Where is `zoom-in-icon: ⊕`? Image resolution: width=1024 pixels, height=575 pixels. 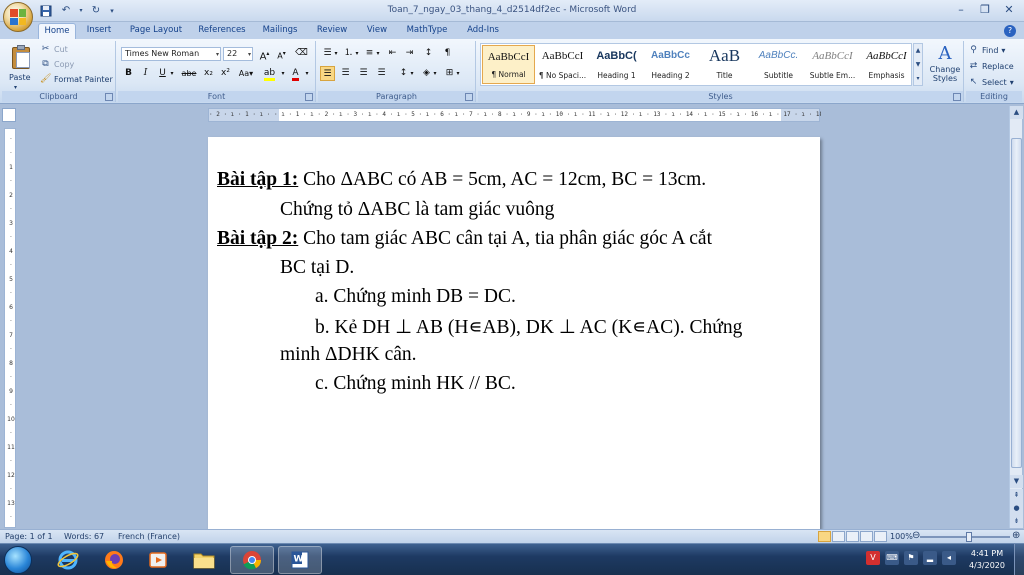
zoom-in-icon: ⊕ is located at coordinates (1016, 535).